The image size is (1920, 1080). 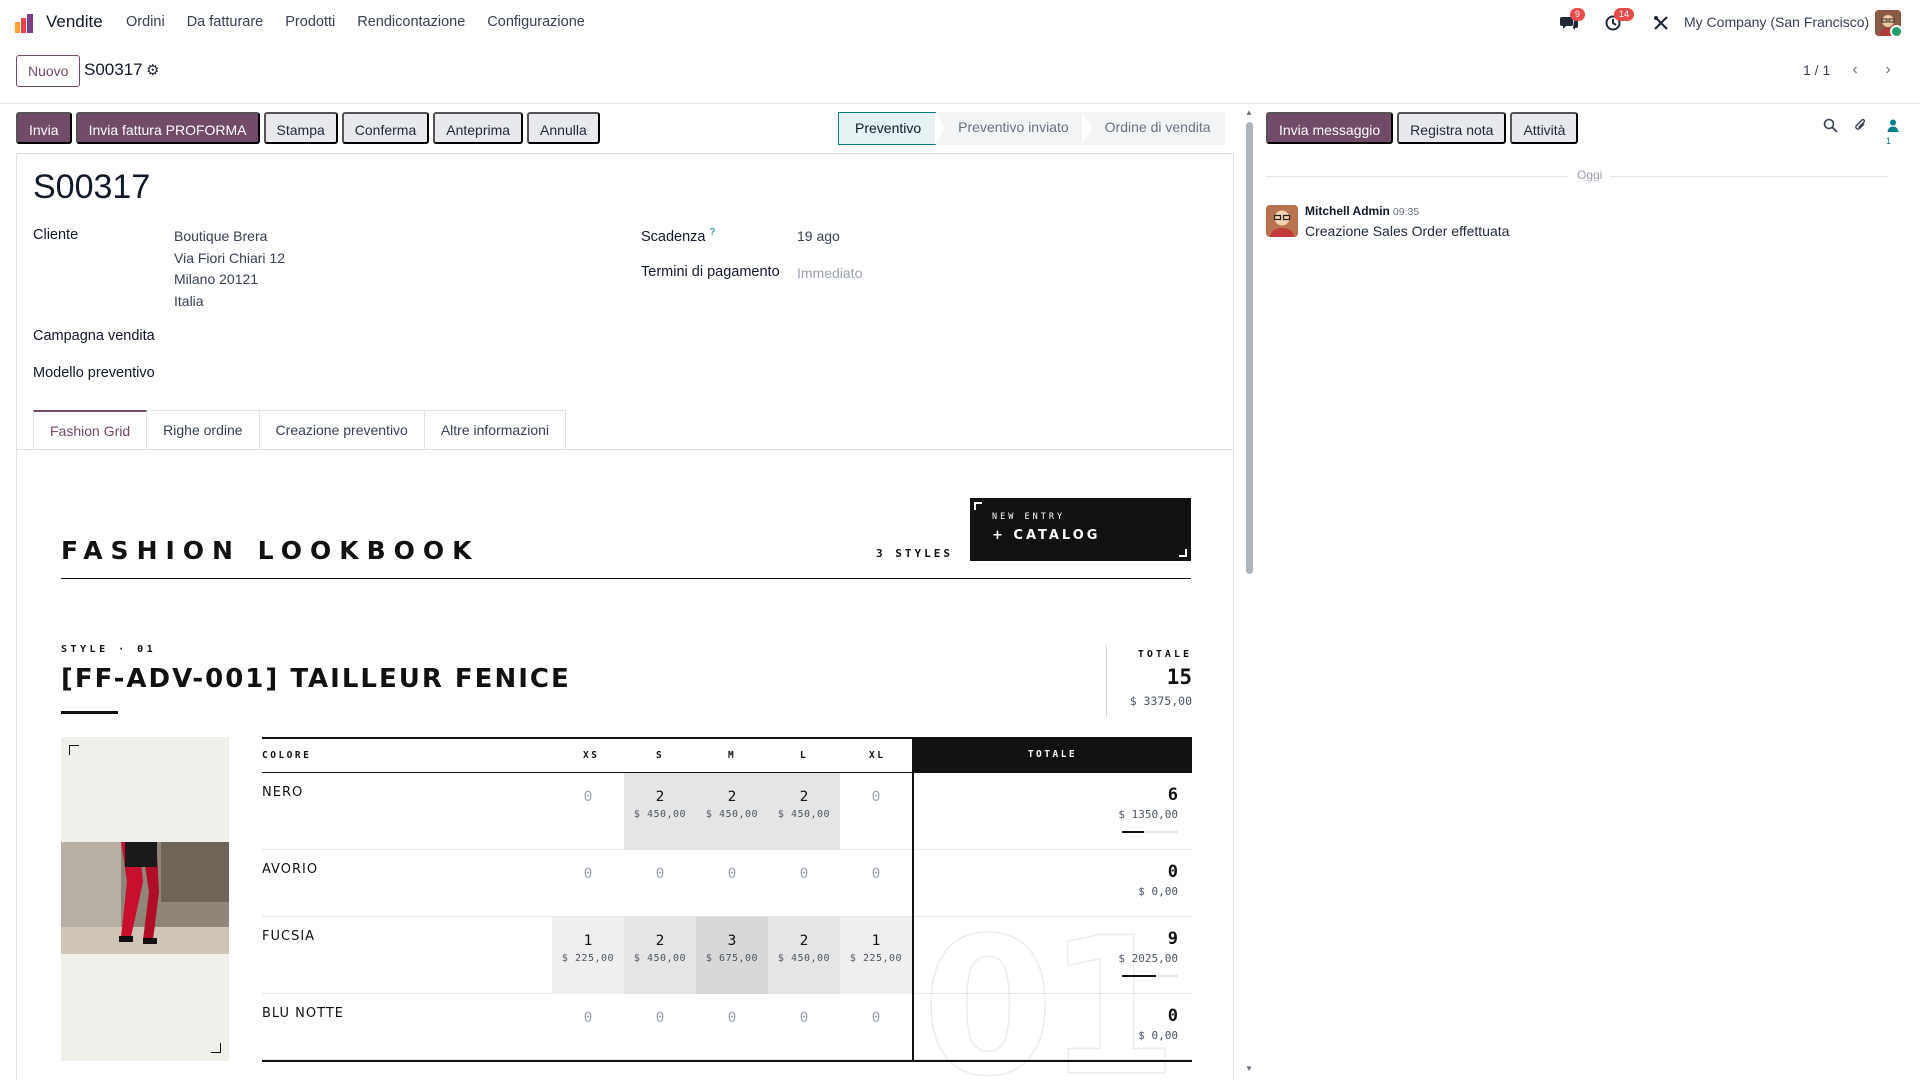 What do you see at coordinates (152, 70) in the screenshot?
I see `gear-icon: ⚙` at bounding box center [152, 70].